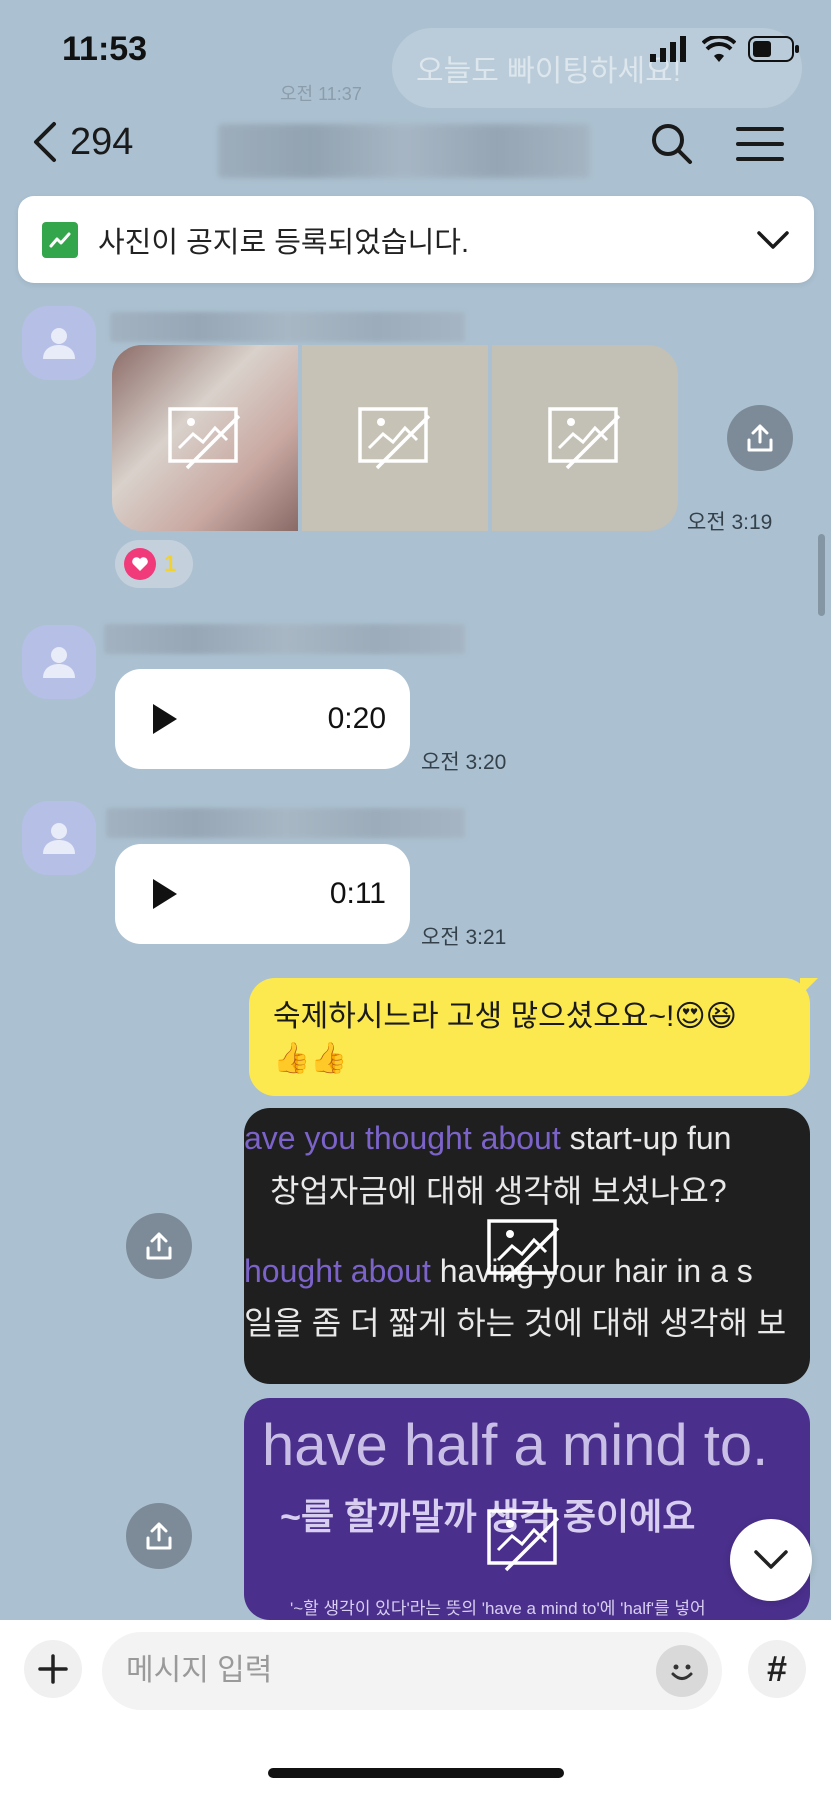 This screenshot has width=831, height=1800. Describe the element at coordinates (45, 142) in the screenshot. I see `chevron-left-icon` at that location.